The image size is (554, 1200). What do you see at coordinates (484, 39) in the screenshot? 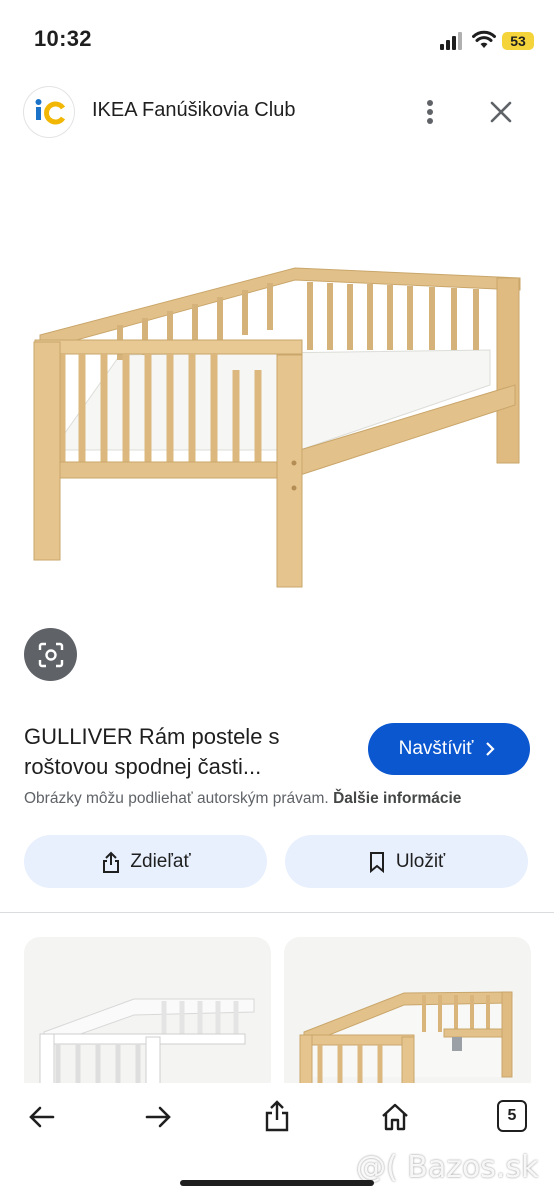
I see `wifi-icon` at bounding box center [484, 39].